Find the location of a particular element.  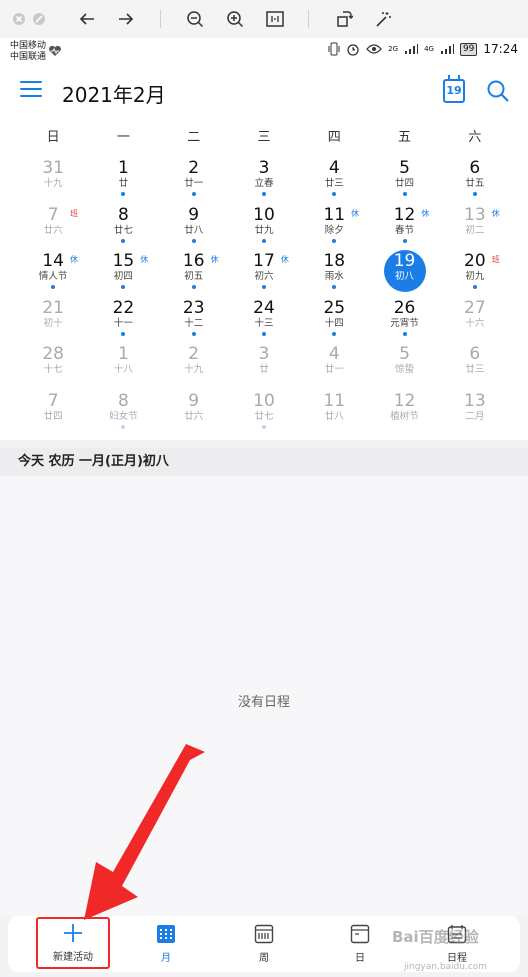

calendar-day: 6 廿三 is located at coordinates (475, 367).